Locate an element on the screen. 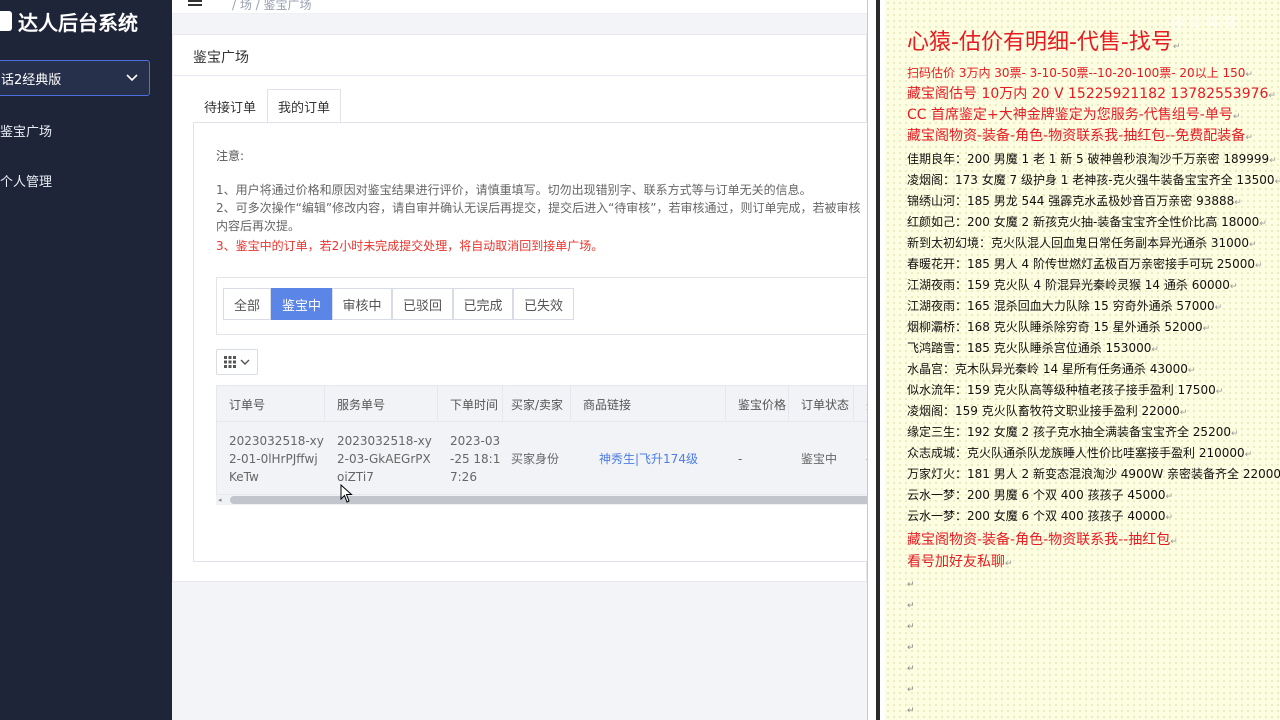 The width and height of the screenshot is (1280, 720). window-divider is located at coordinates (876, 360).